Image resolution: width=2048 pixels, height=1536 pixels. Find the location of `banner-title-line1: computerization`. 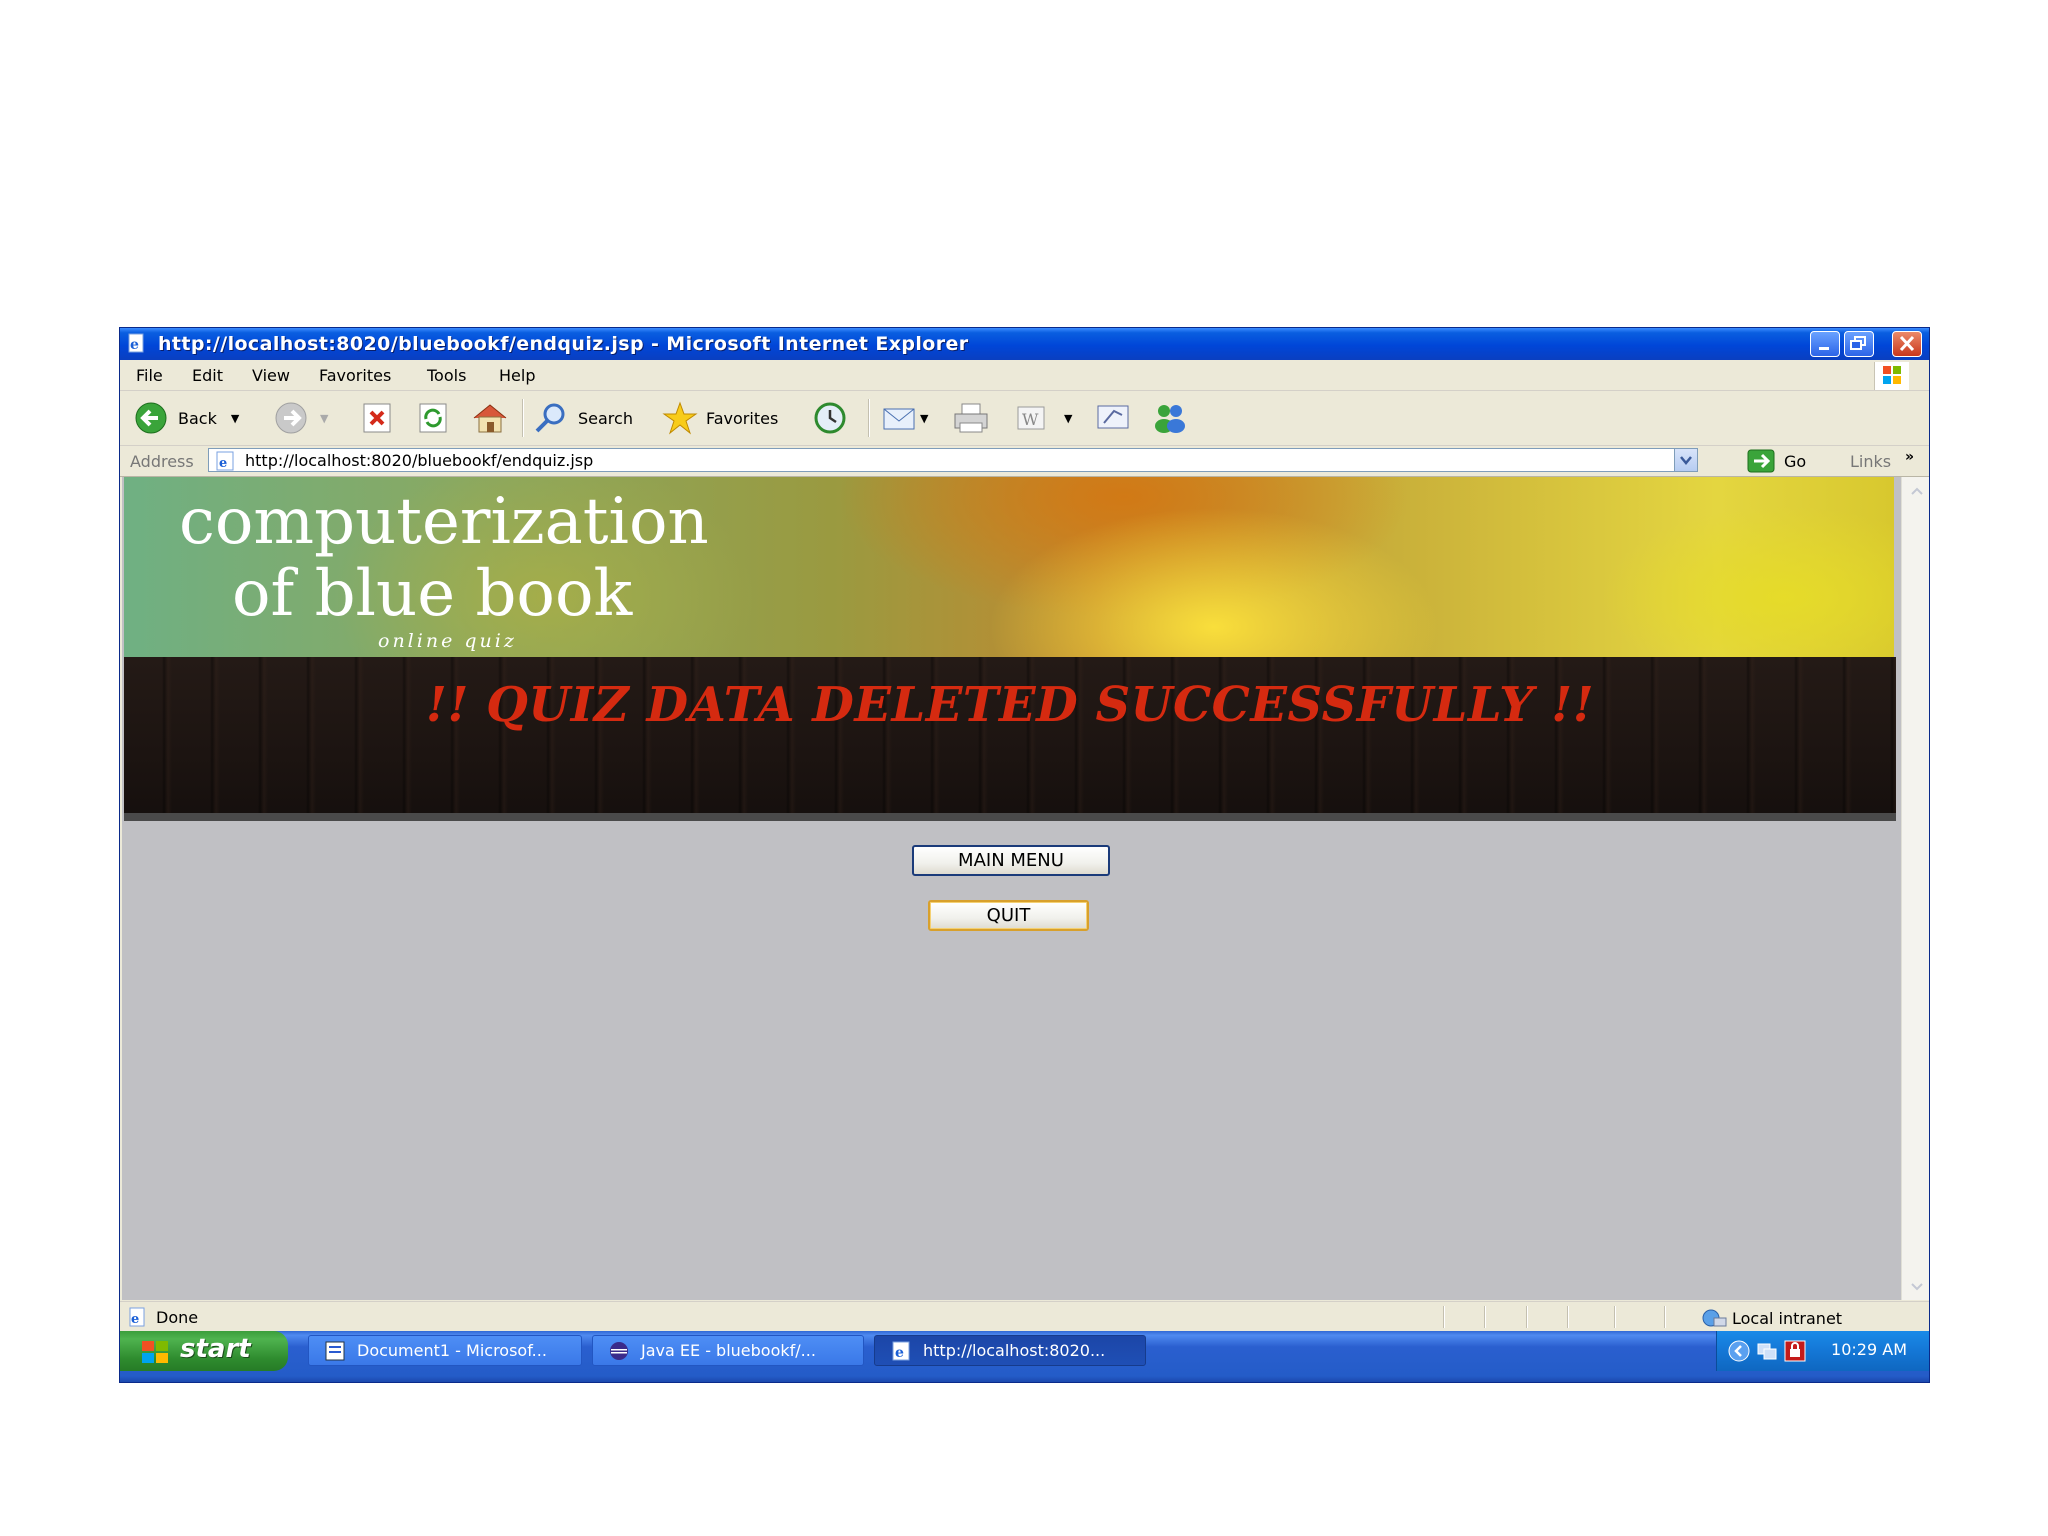

banner-title-line1: computerization is located at coordinates (444, 522).